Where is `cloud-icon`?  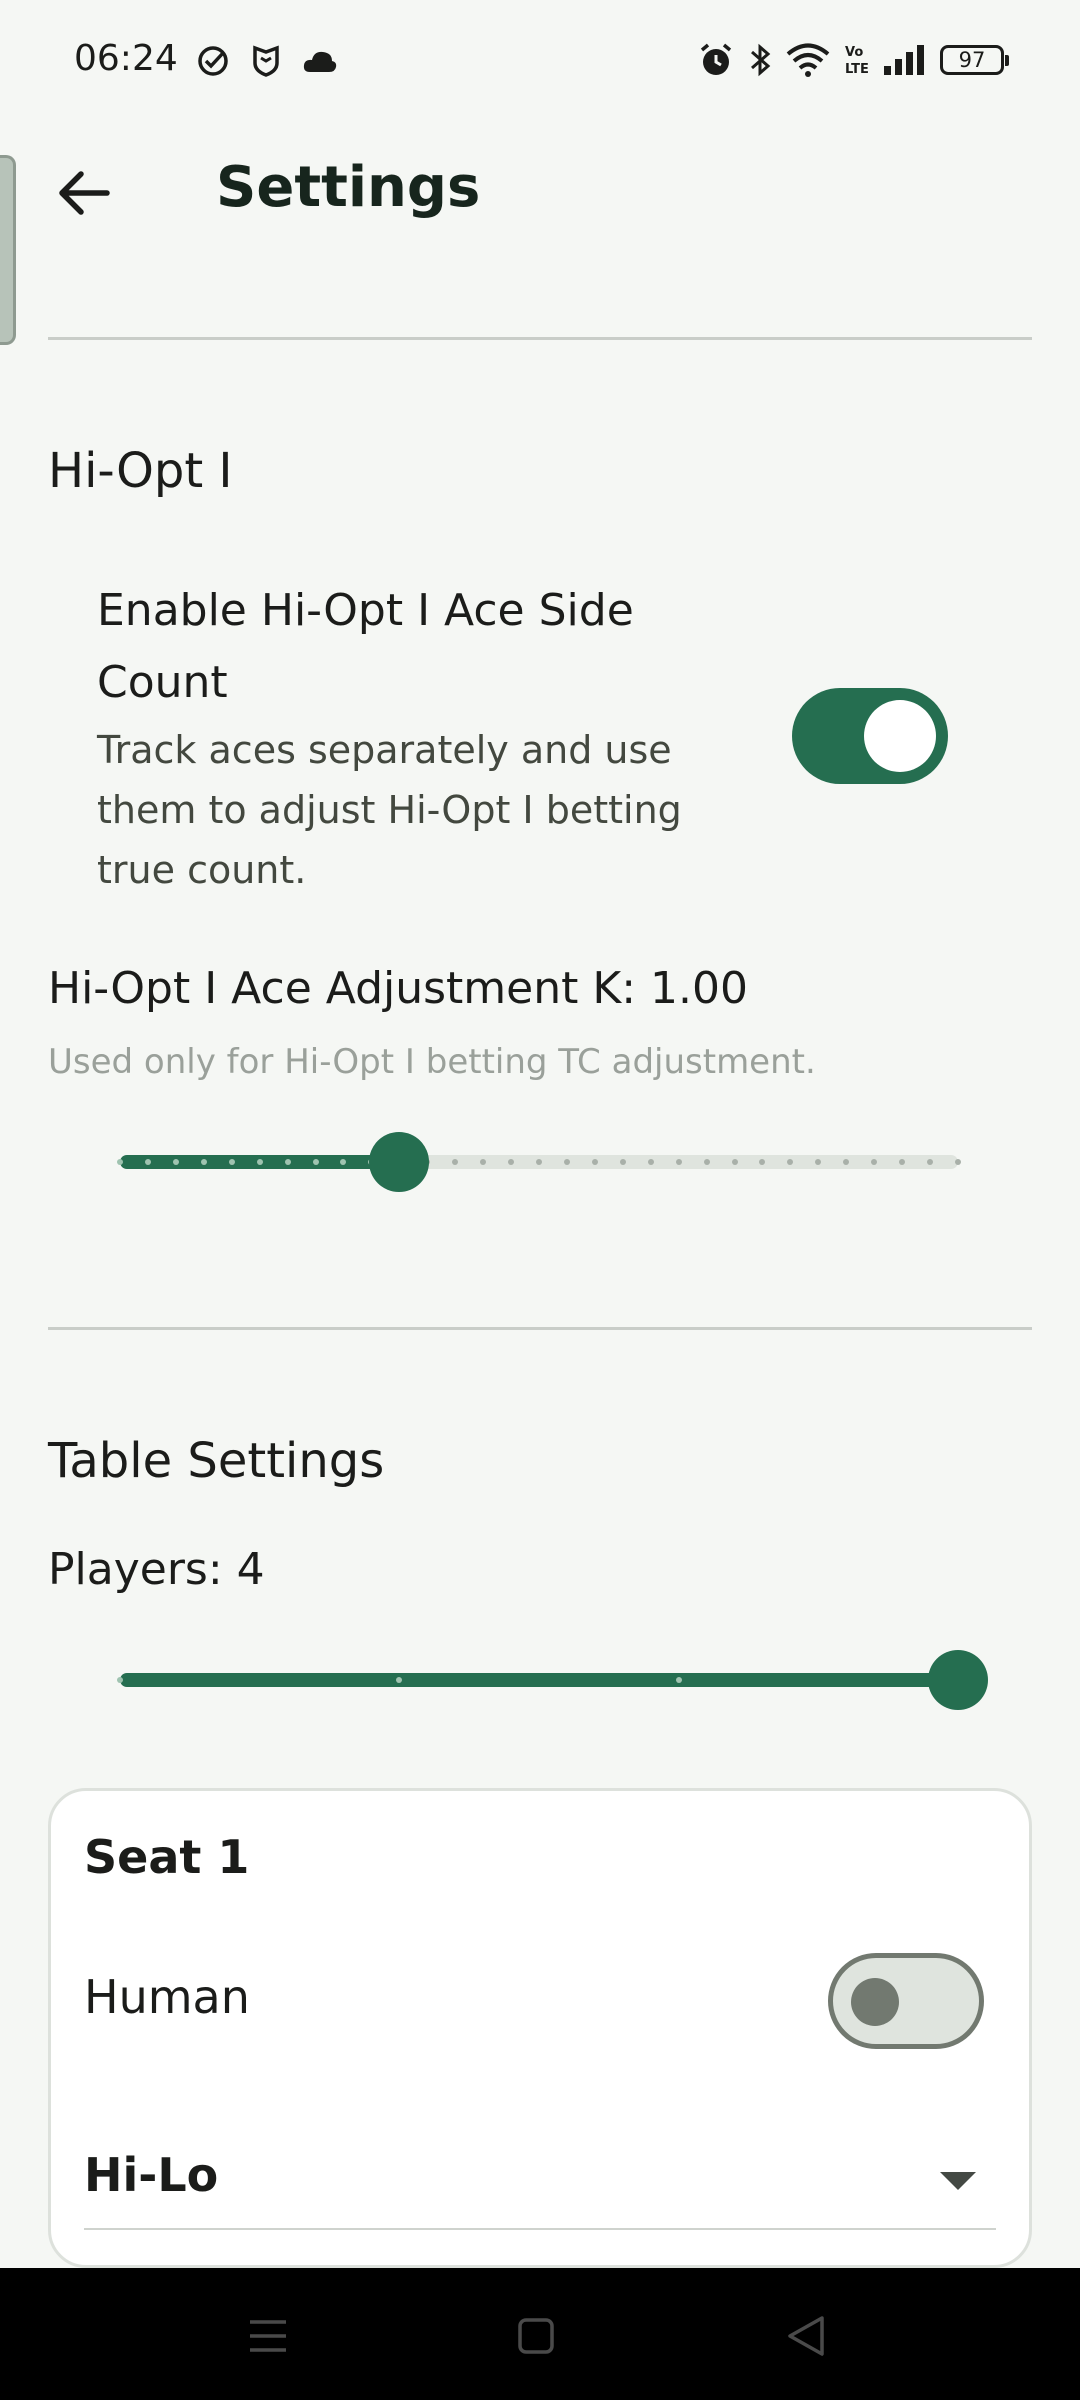 cloud-icon is located at coordinates (320, 61).